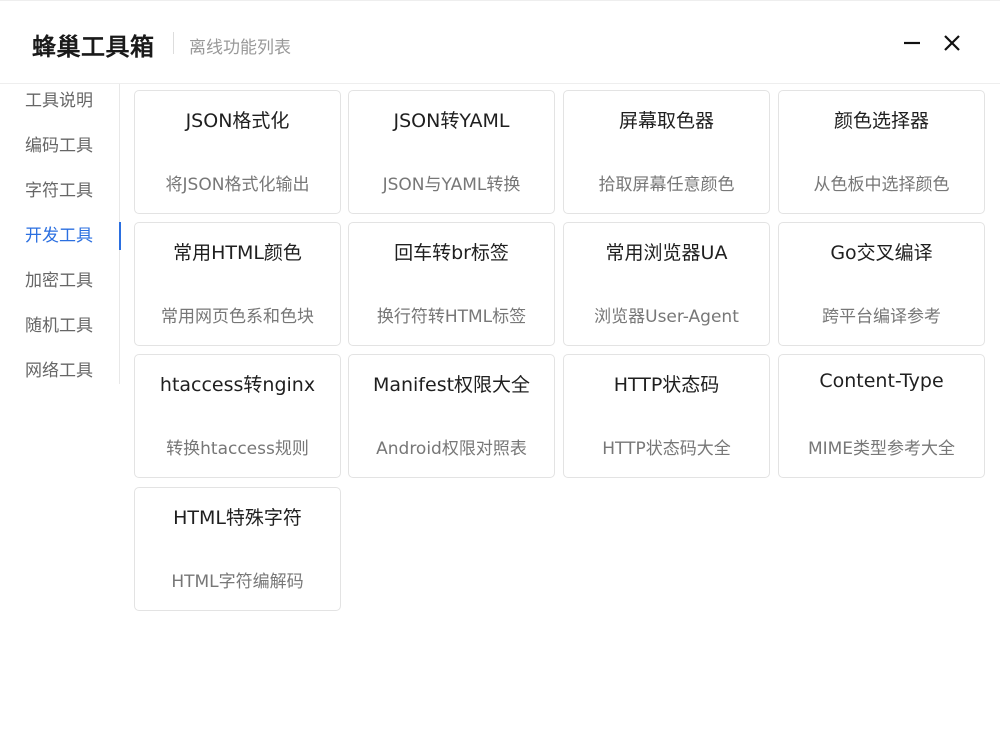 The image size is (1000, 750). What do you see at coordinates (666, 449) in the screenshot?
I see `tool-card-desc: HTTP状态码大全` at bounding box center [666, 449].